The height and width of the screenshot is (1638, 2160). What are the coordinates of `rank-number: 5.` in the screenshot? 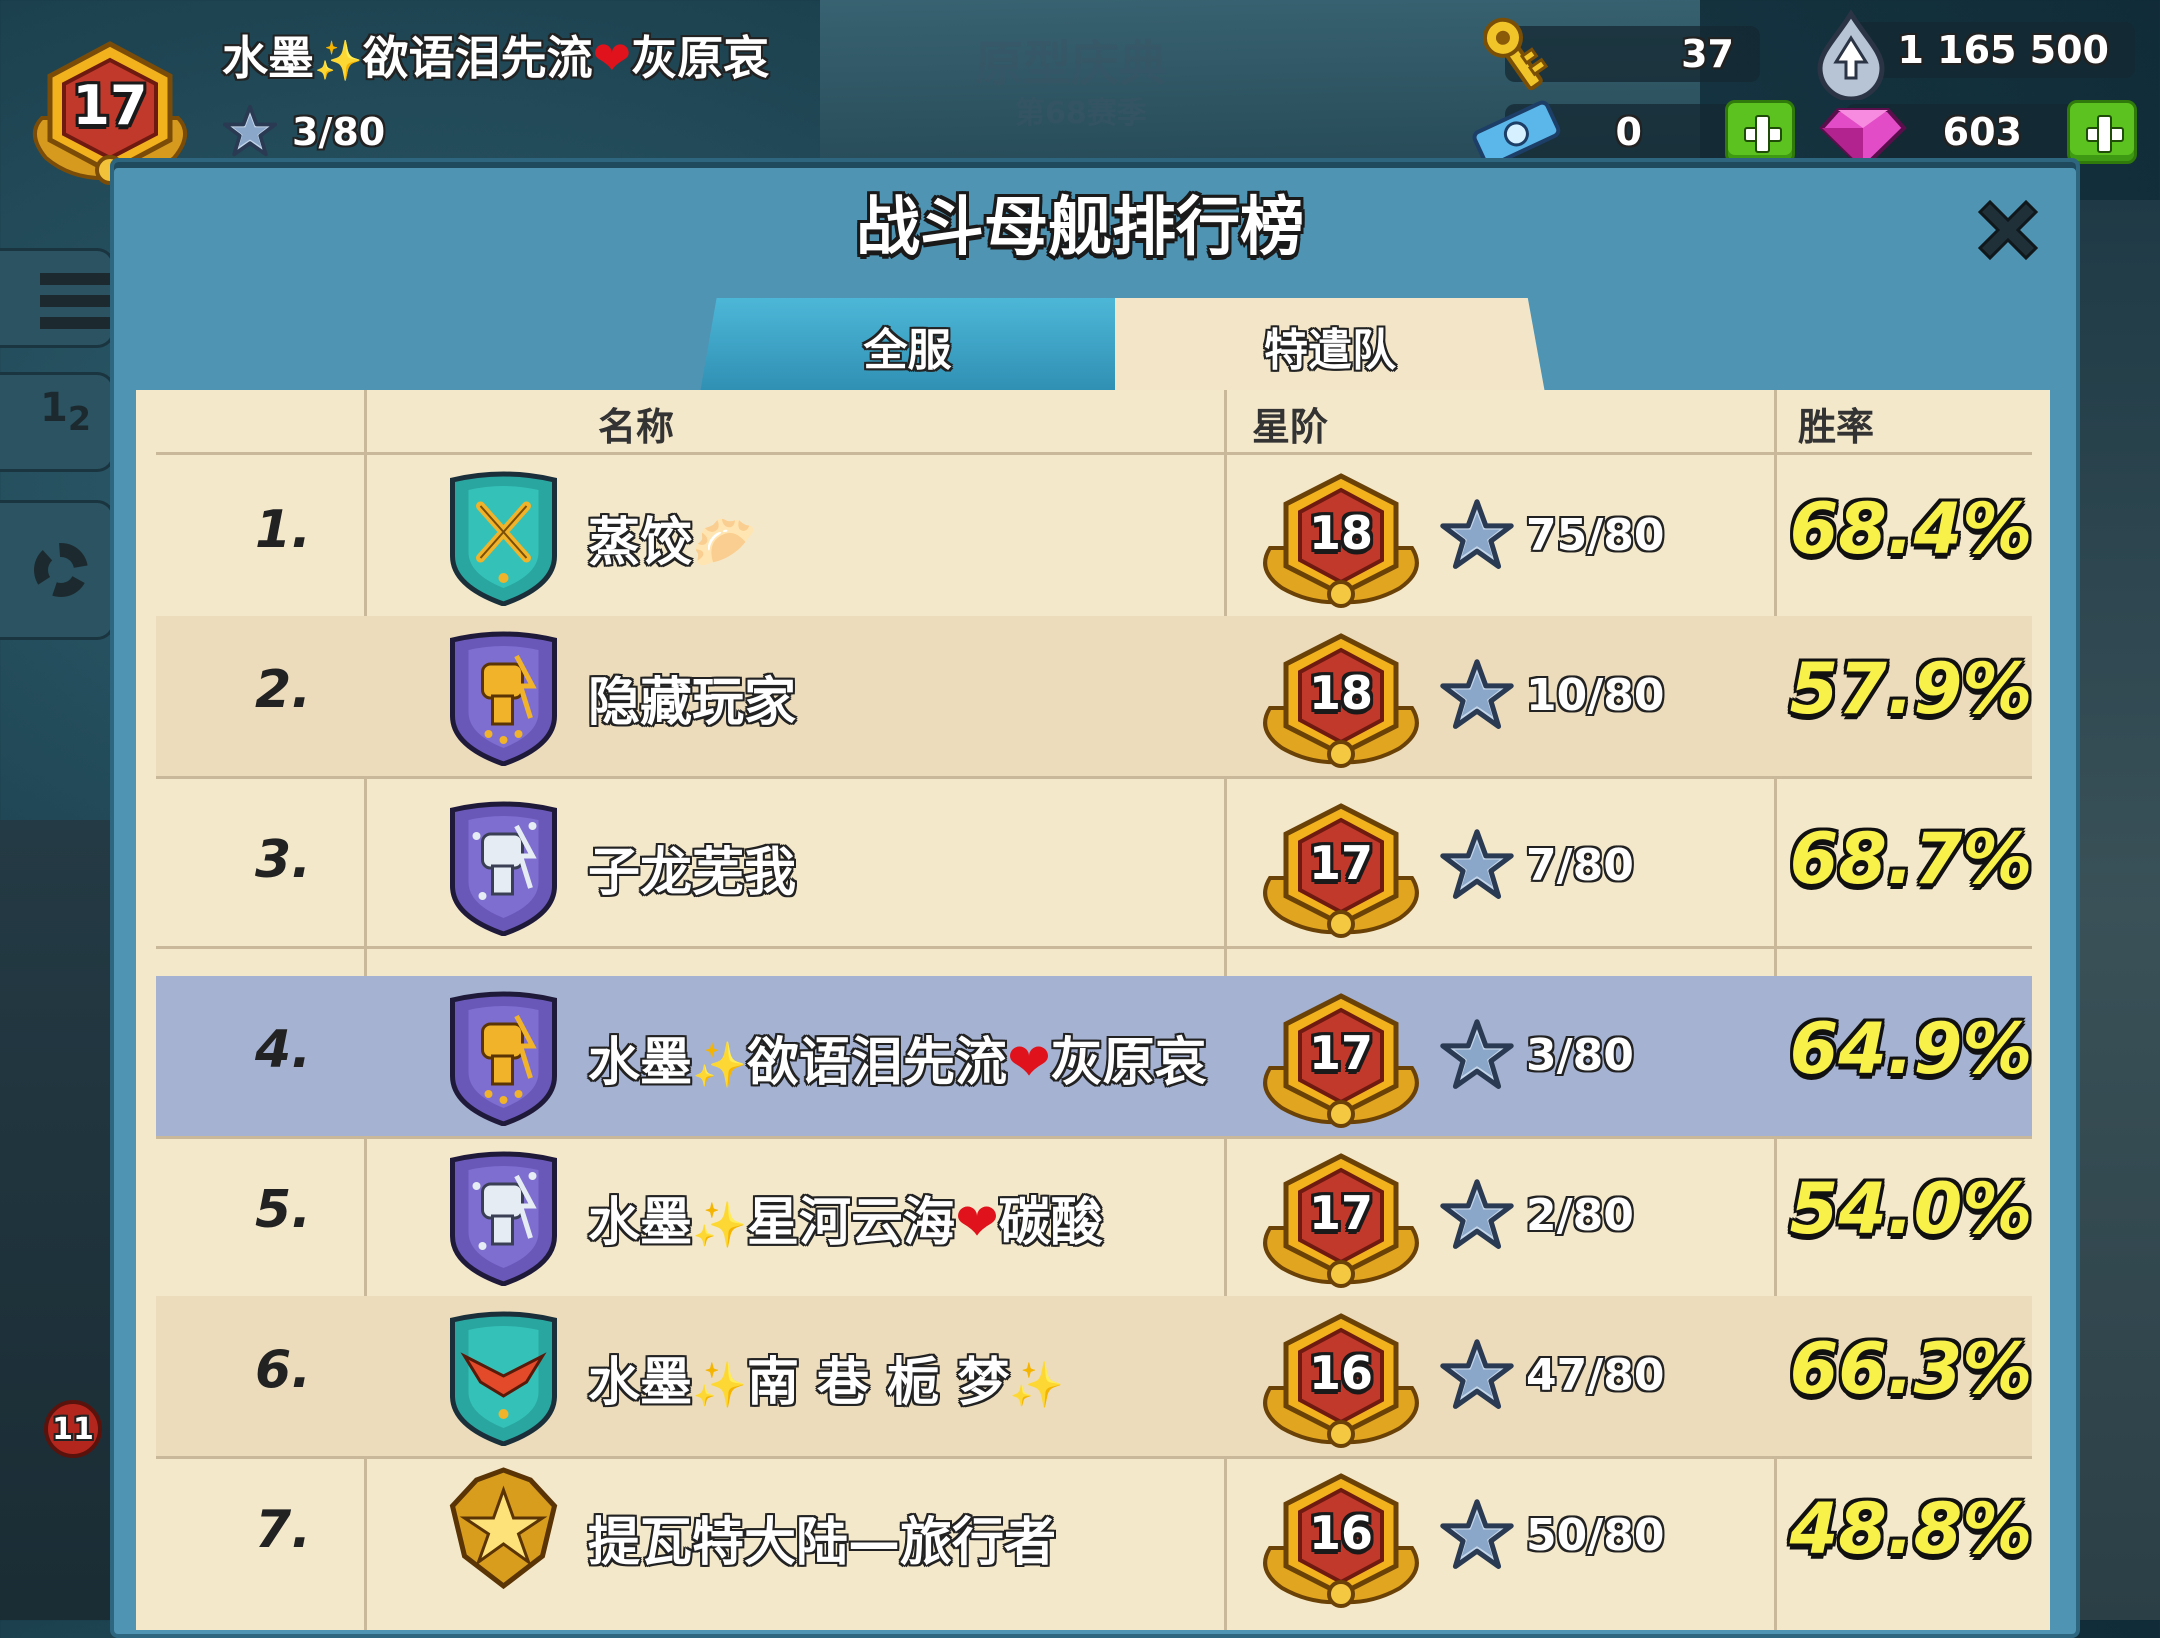 It's located at (283, 1210).